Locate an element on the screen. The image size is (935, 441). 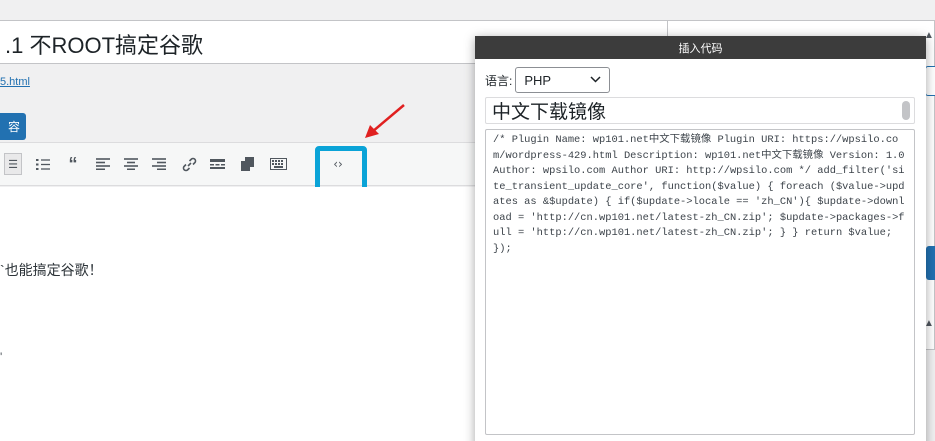
blockquote-icon: “ is located at coordinates (73, 164).